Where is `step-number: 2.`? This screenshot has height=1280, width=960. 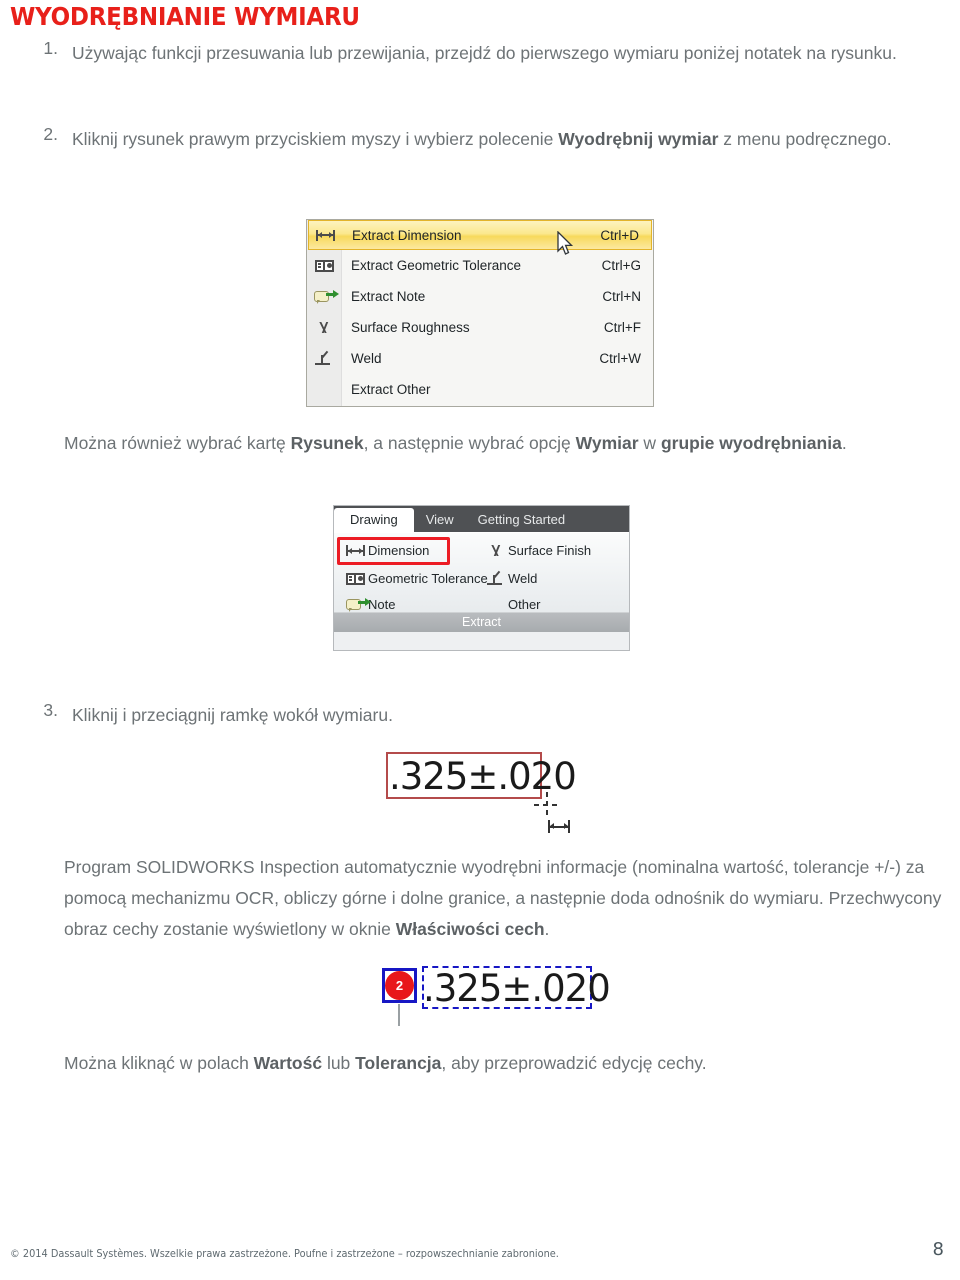 step-number: 2. is located at coordinates (50, 134).